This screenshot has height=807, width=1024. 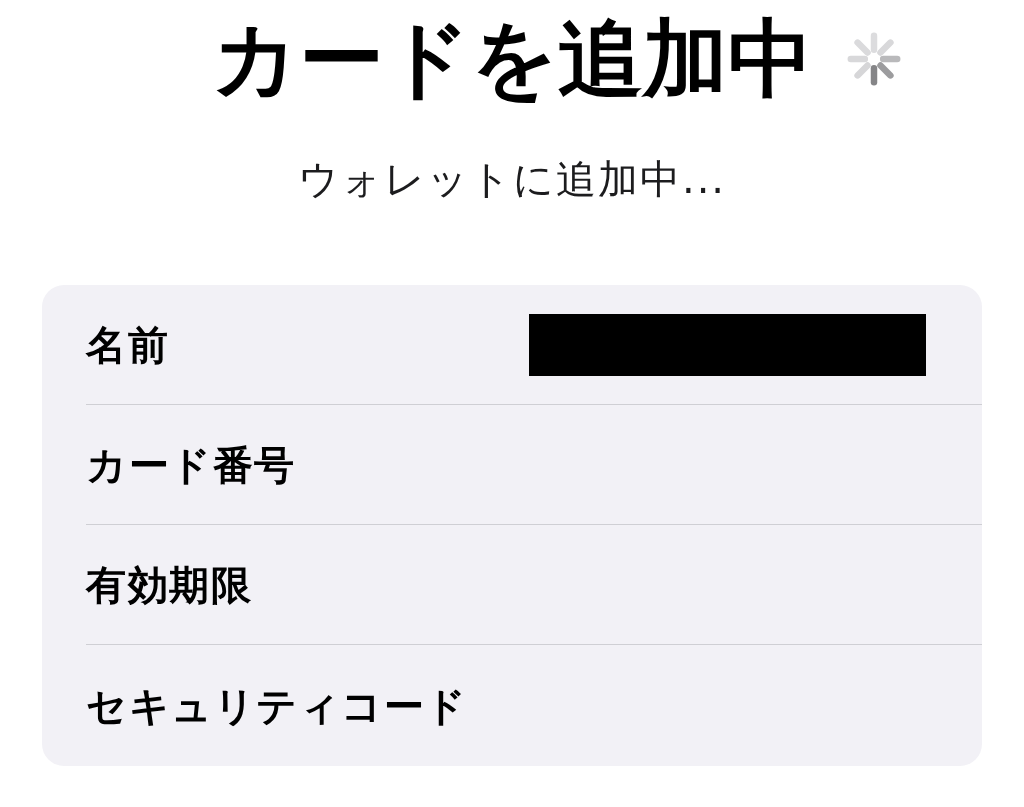 What do you see at coordinates (512, 59) in the screenshot?
I see `page-title: カードを追加中` at bounding box center [512, 59].